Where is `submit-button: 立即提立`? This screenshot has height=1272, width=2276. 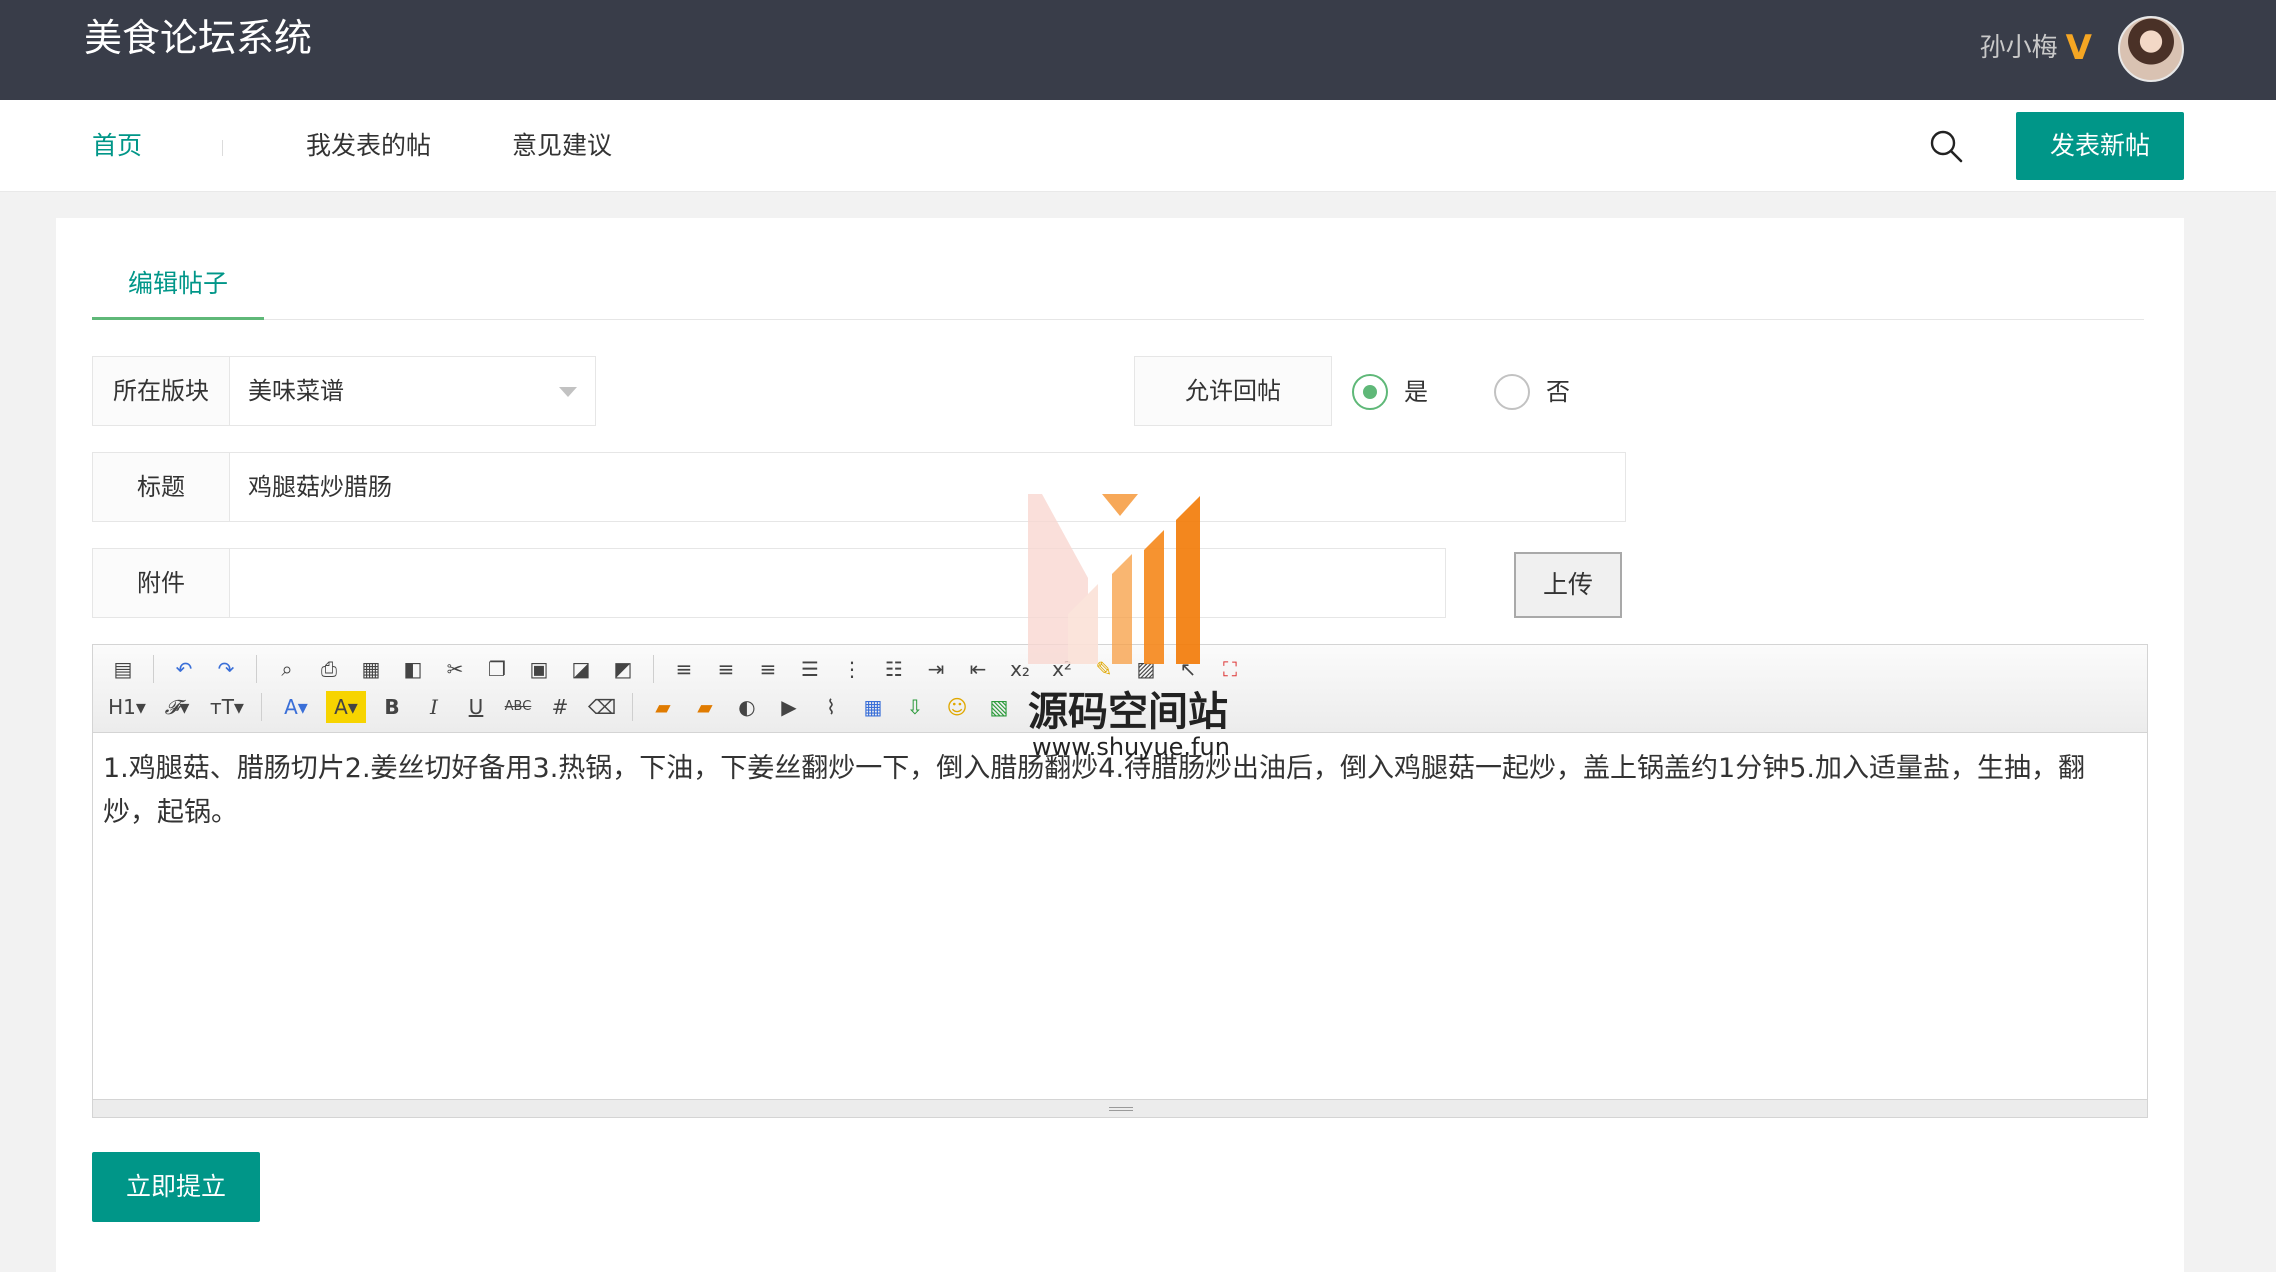 submit-button: 立即提立 is located at coordinates (176, 1187).